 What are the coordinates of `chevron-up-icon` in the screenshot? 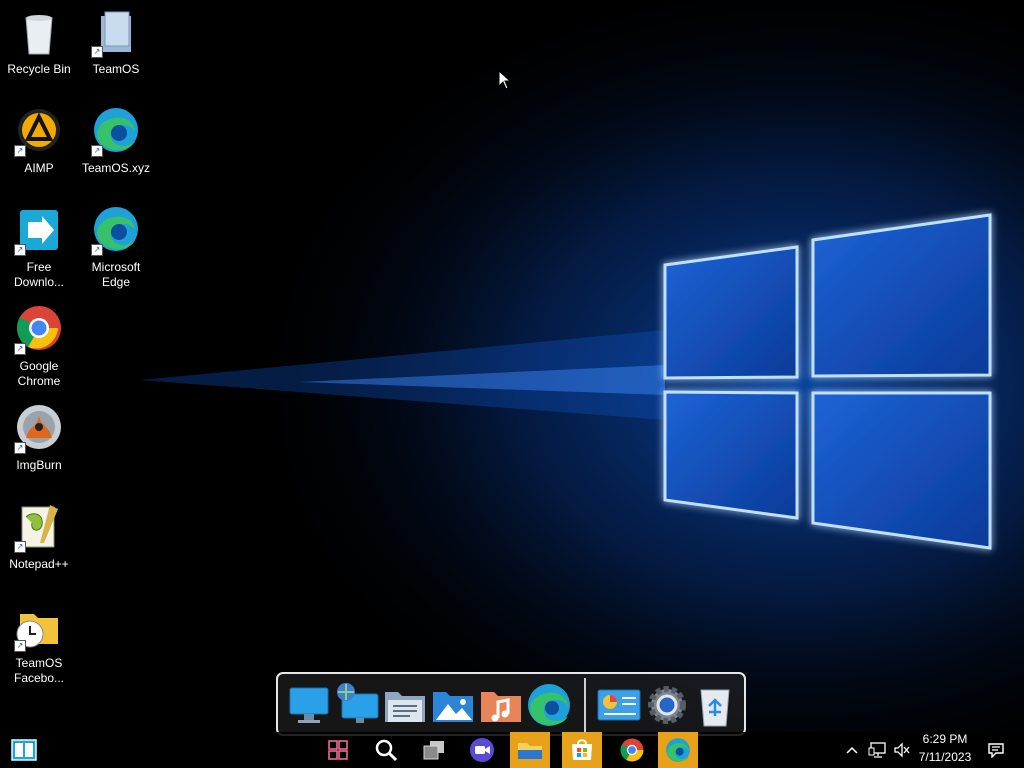 It's located at (852, 750).